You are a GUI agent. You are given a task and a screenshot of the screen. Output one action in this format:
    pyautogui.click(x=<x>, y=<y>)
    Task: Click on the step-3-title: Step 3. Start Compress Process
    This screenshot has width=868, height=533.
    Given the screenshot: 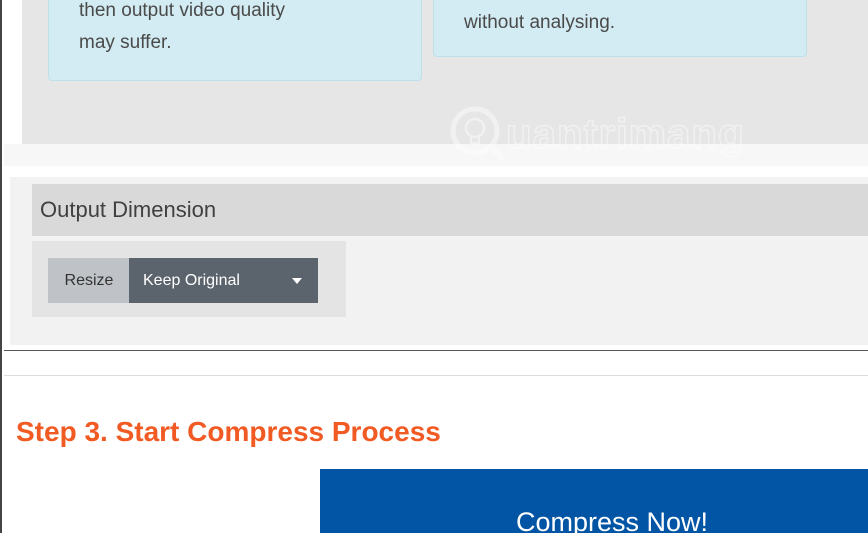 What is the action you would take?
    pyautogui.click(x=228, y=431)
    